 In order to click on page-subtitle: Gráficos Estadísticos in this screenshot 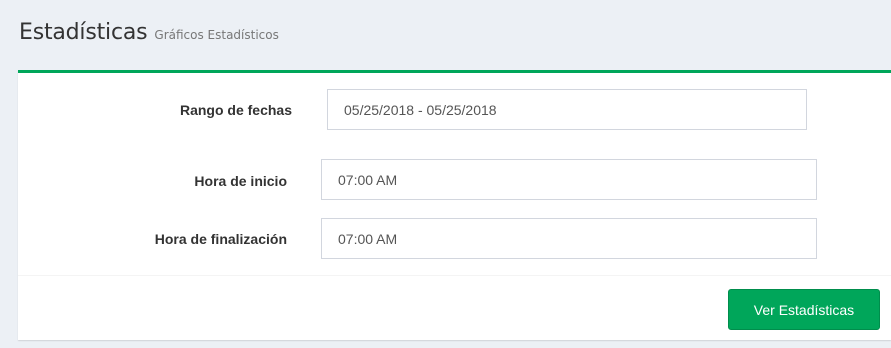, I will do `click(216, 35)`.